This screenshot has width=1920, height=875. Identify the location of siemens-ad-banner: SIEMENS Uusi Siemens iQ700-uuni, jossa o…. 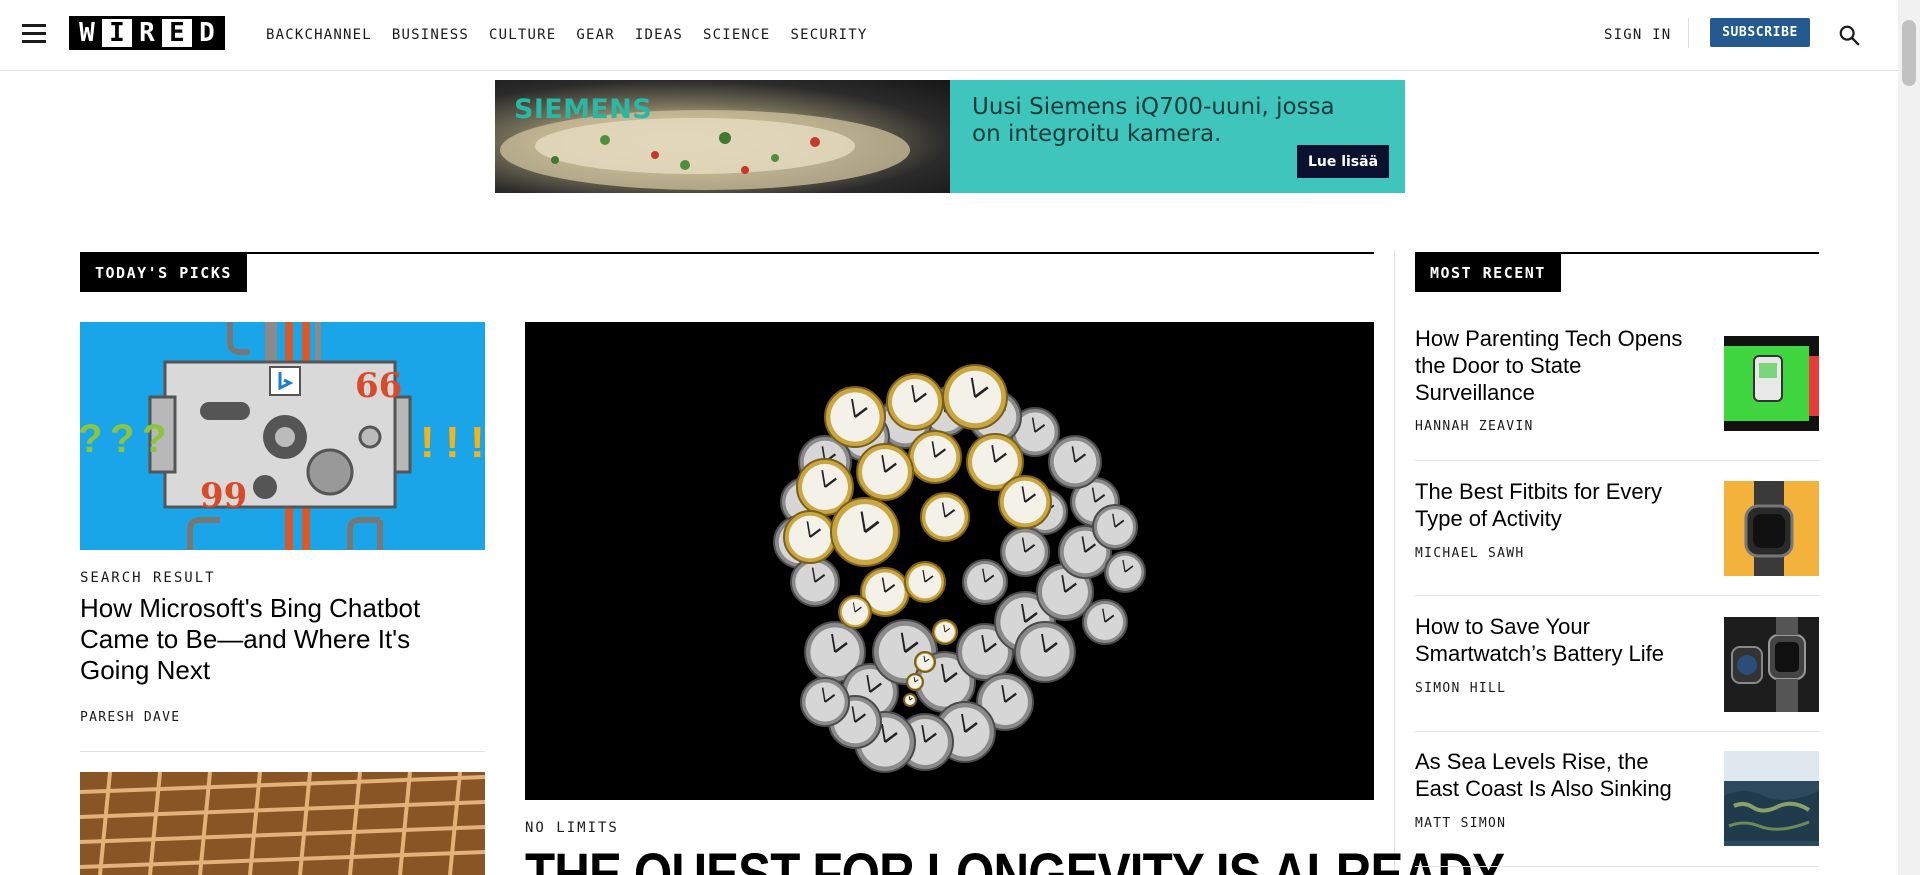
(950, 136).